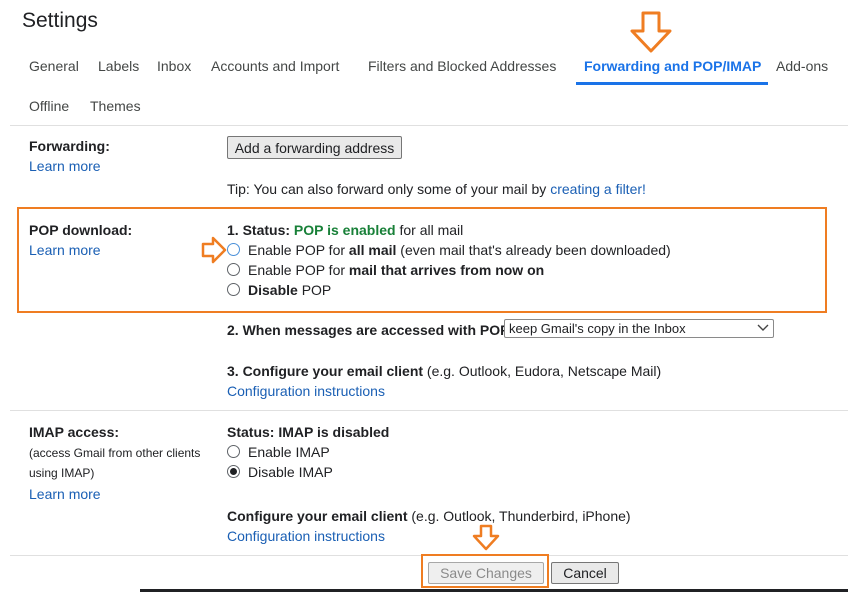 The height and width of the screenshot is (592, 848). Describe the element at coordinates (233, 289) in the screenshot. I see `pop-disable-radio` at that location.